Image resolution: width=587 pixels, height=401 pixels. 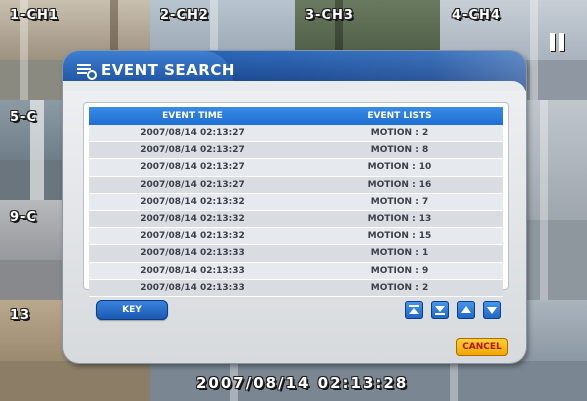 I want to click on column-header-event-time: EVENT TIME, so click(x=192, y=116).